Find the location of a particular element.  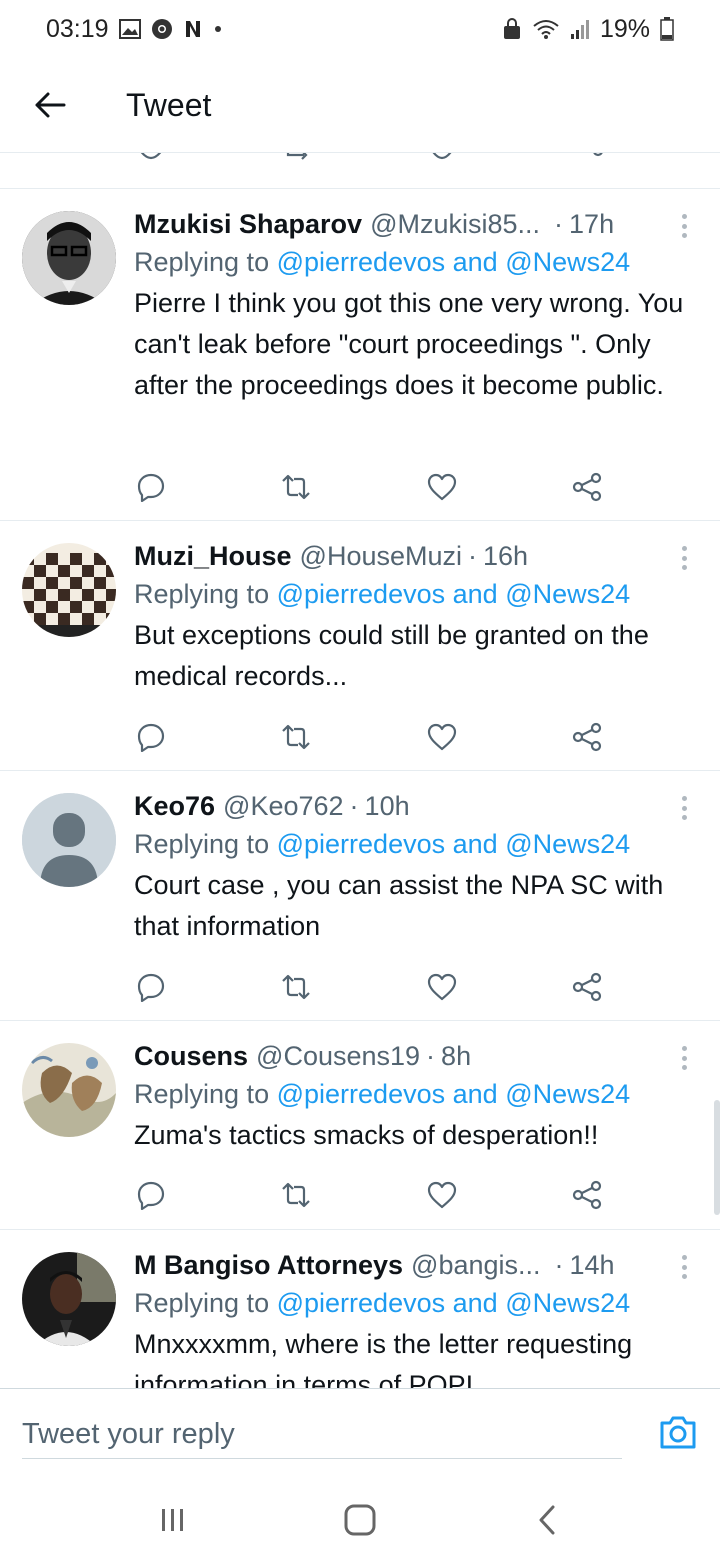

system-nav-bar is located at coordinates (360, 1520).